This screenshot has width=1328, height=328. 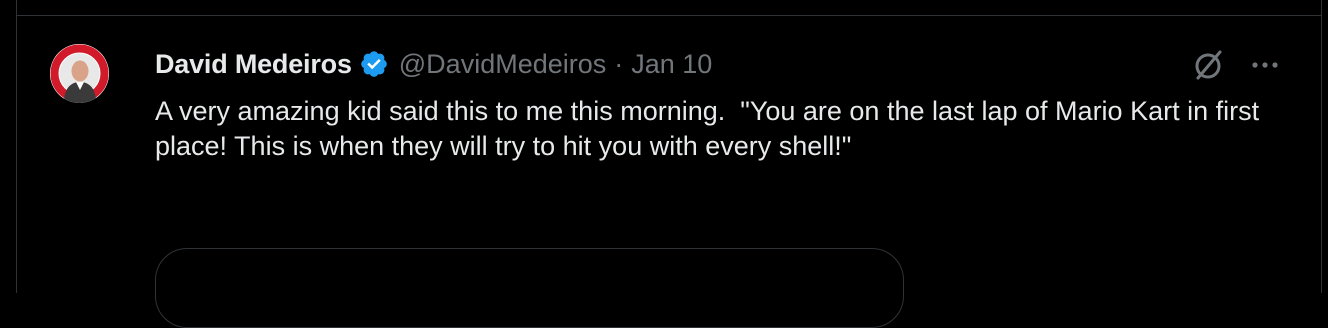 What do you see at coordinates (374, 64) in the screenshot?
I see `verified-badge-icon` at bounding box center [374, 64].